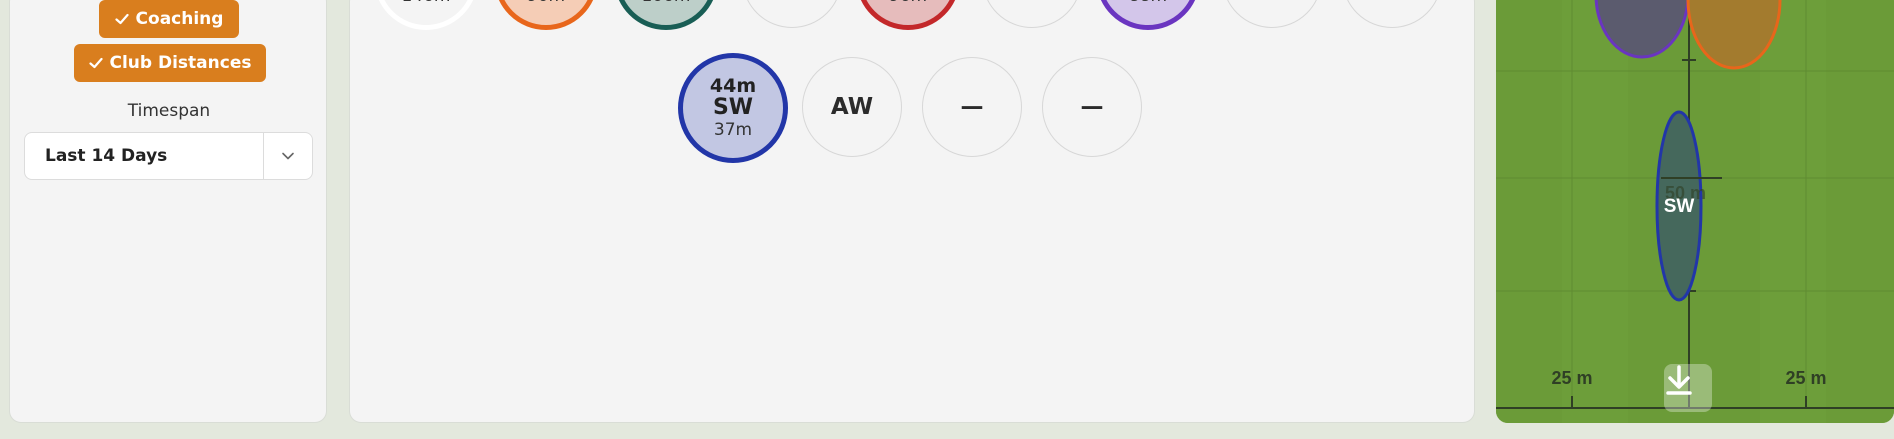 The height and width of the screenshot is (439, 1894). What do you see at coordinates (106, 156) in the screenshot?
I see `timespan-select-value: Last 14 Days` at bounding box center [106, 156].